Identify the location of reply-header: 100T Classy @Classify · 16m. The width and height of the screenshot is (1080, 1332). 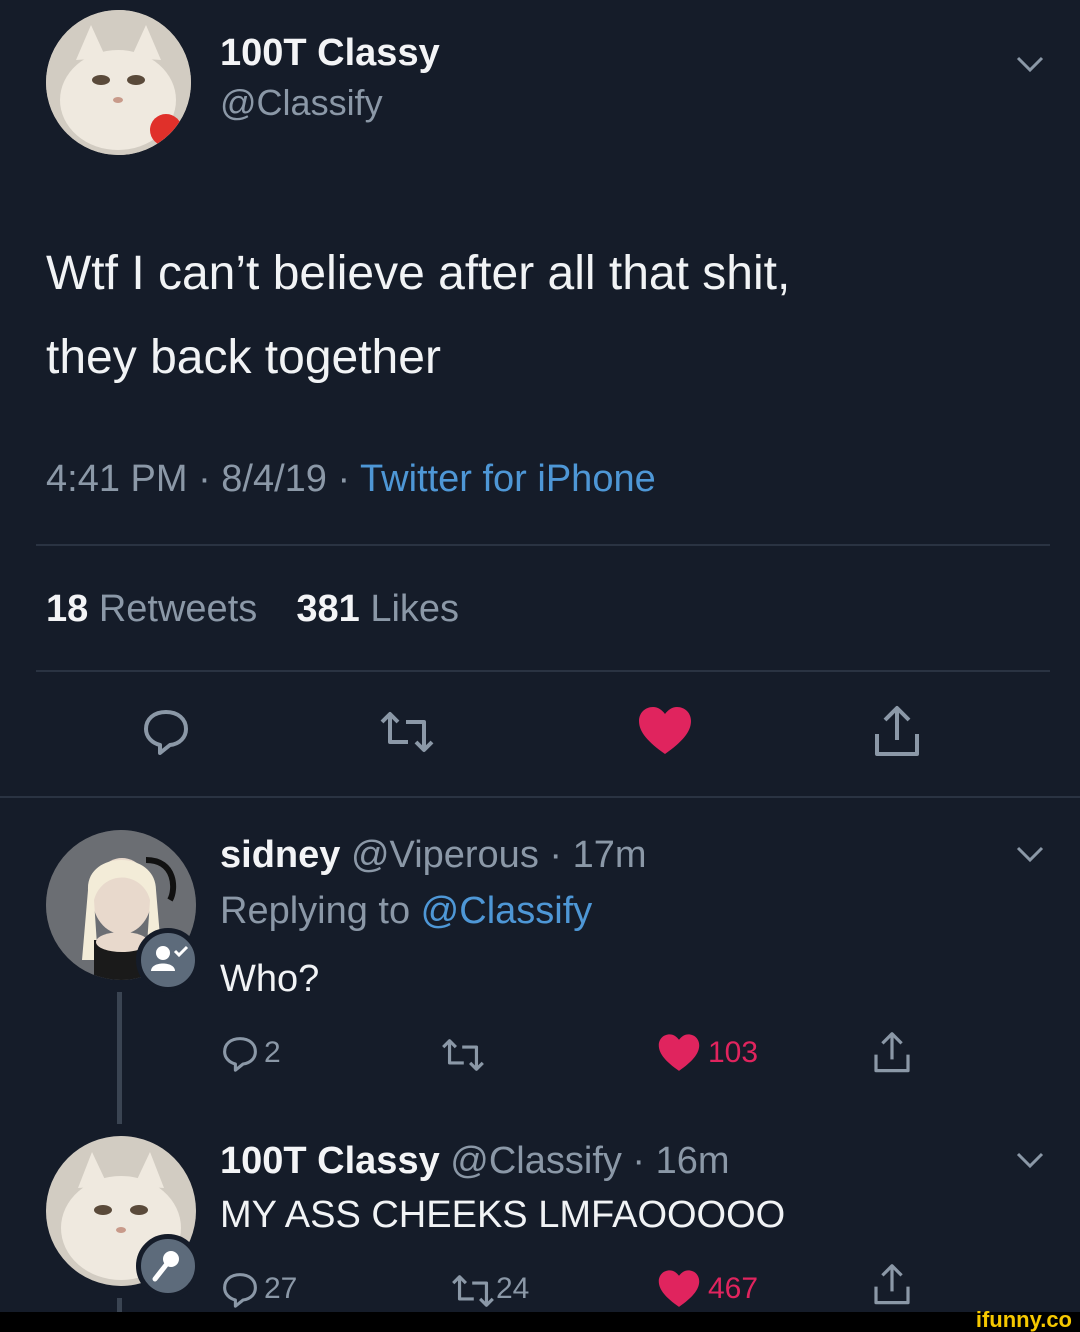
(475, 1161).